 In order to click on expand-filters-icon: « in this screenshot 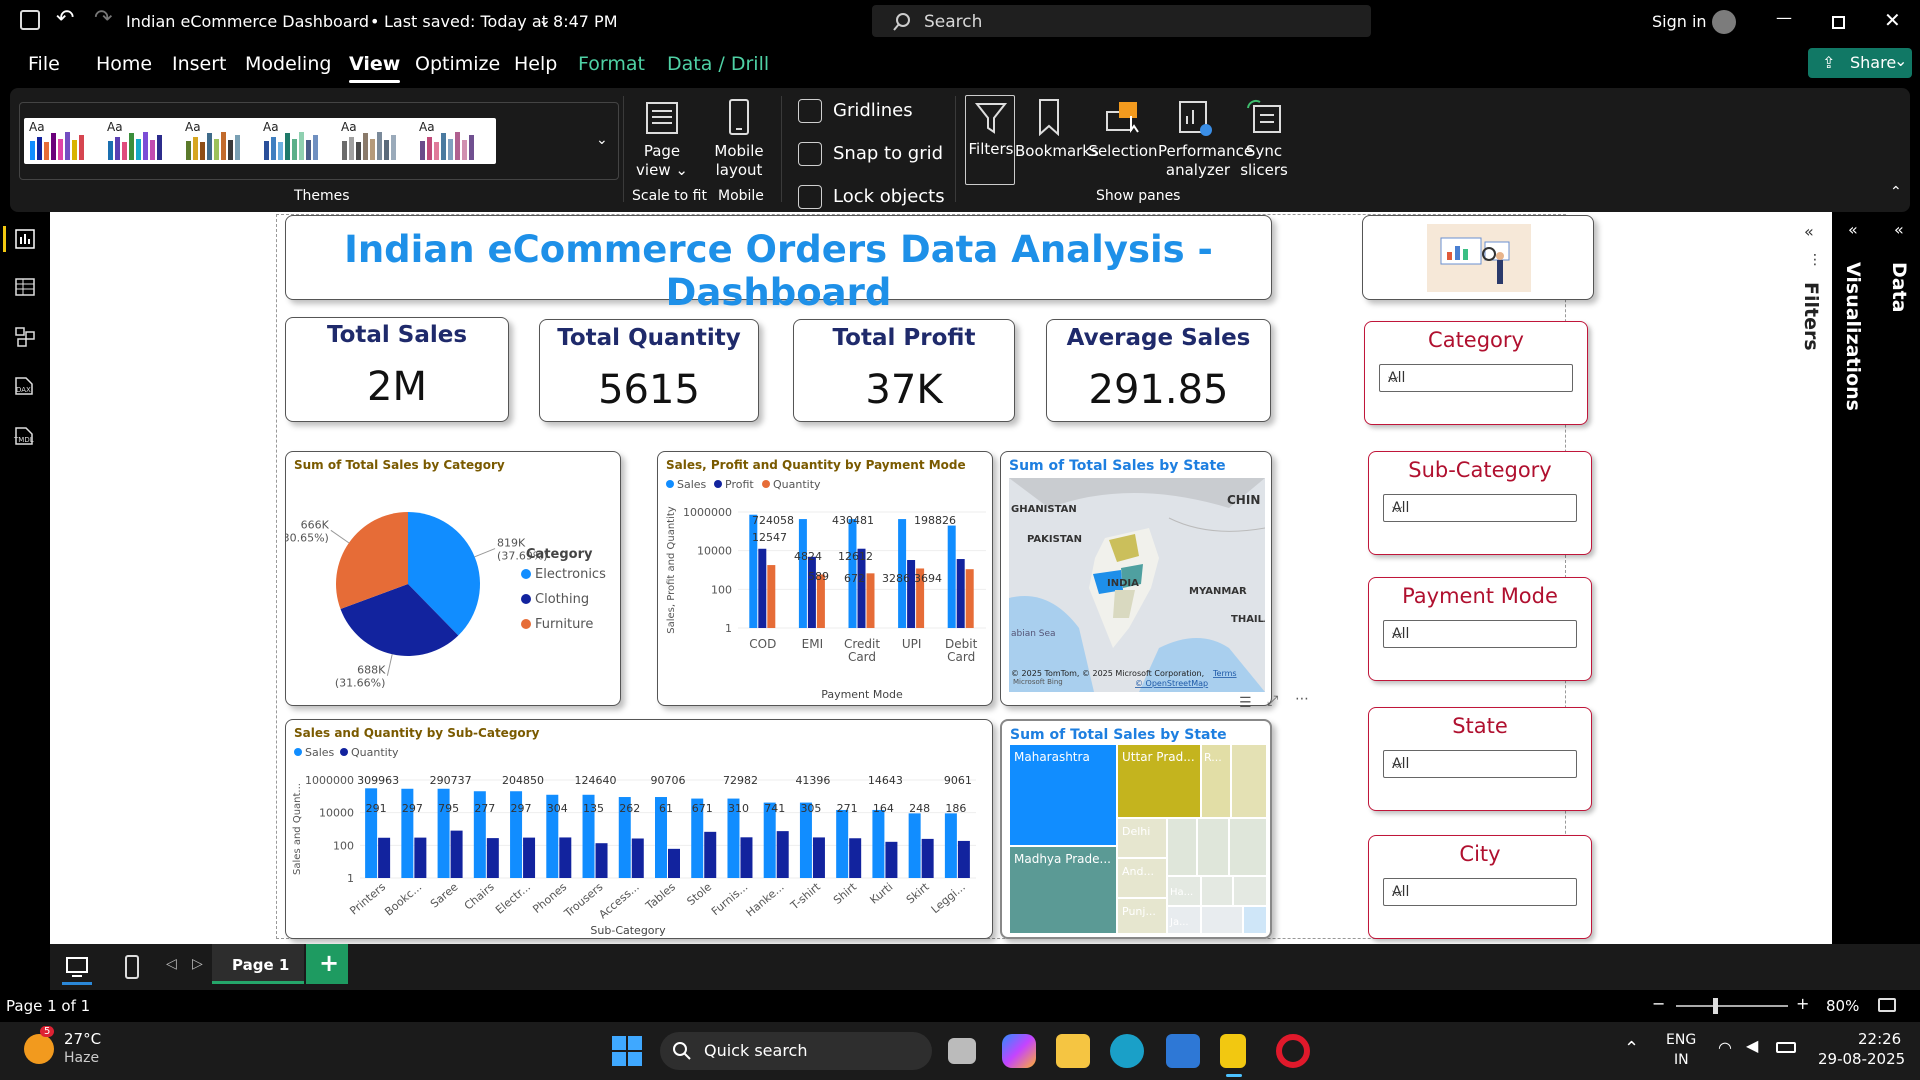, I will do `click(1809, 231)`.